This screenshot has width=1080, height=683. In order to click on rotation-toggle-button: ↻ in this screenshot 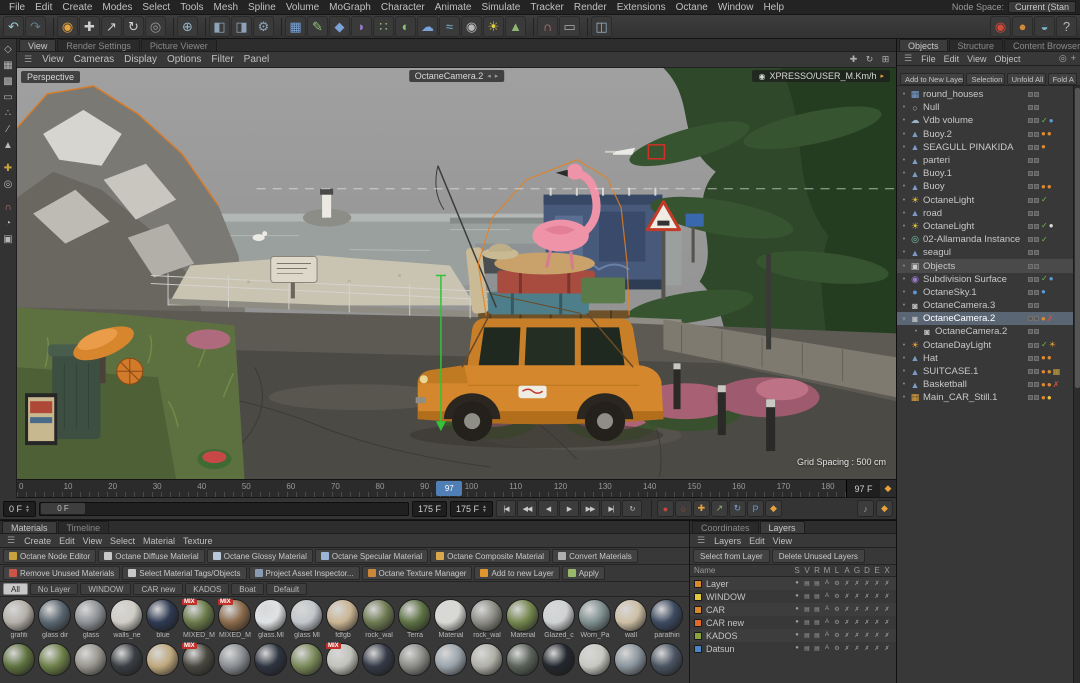, I will do `click(737, 508)`.